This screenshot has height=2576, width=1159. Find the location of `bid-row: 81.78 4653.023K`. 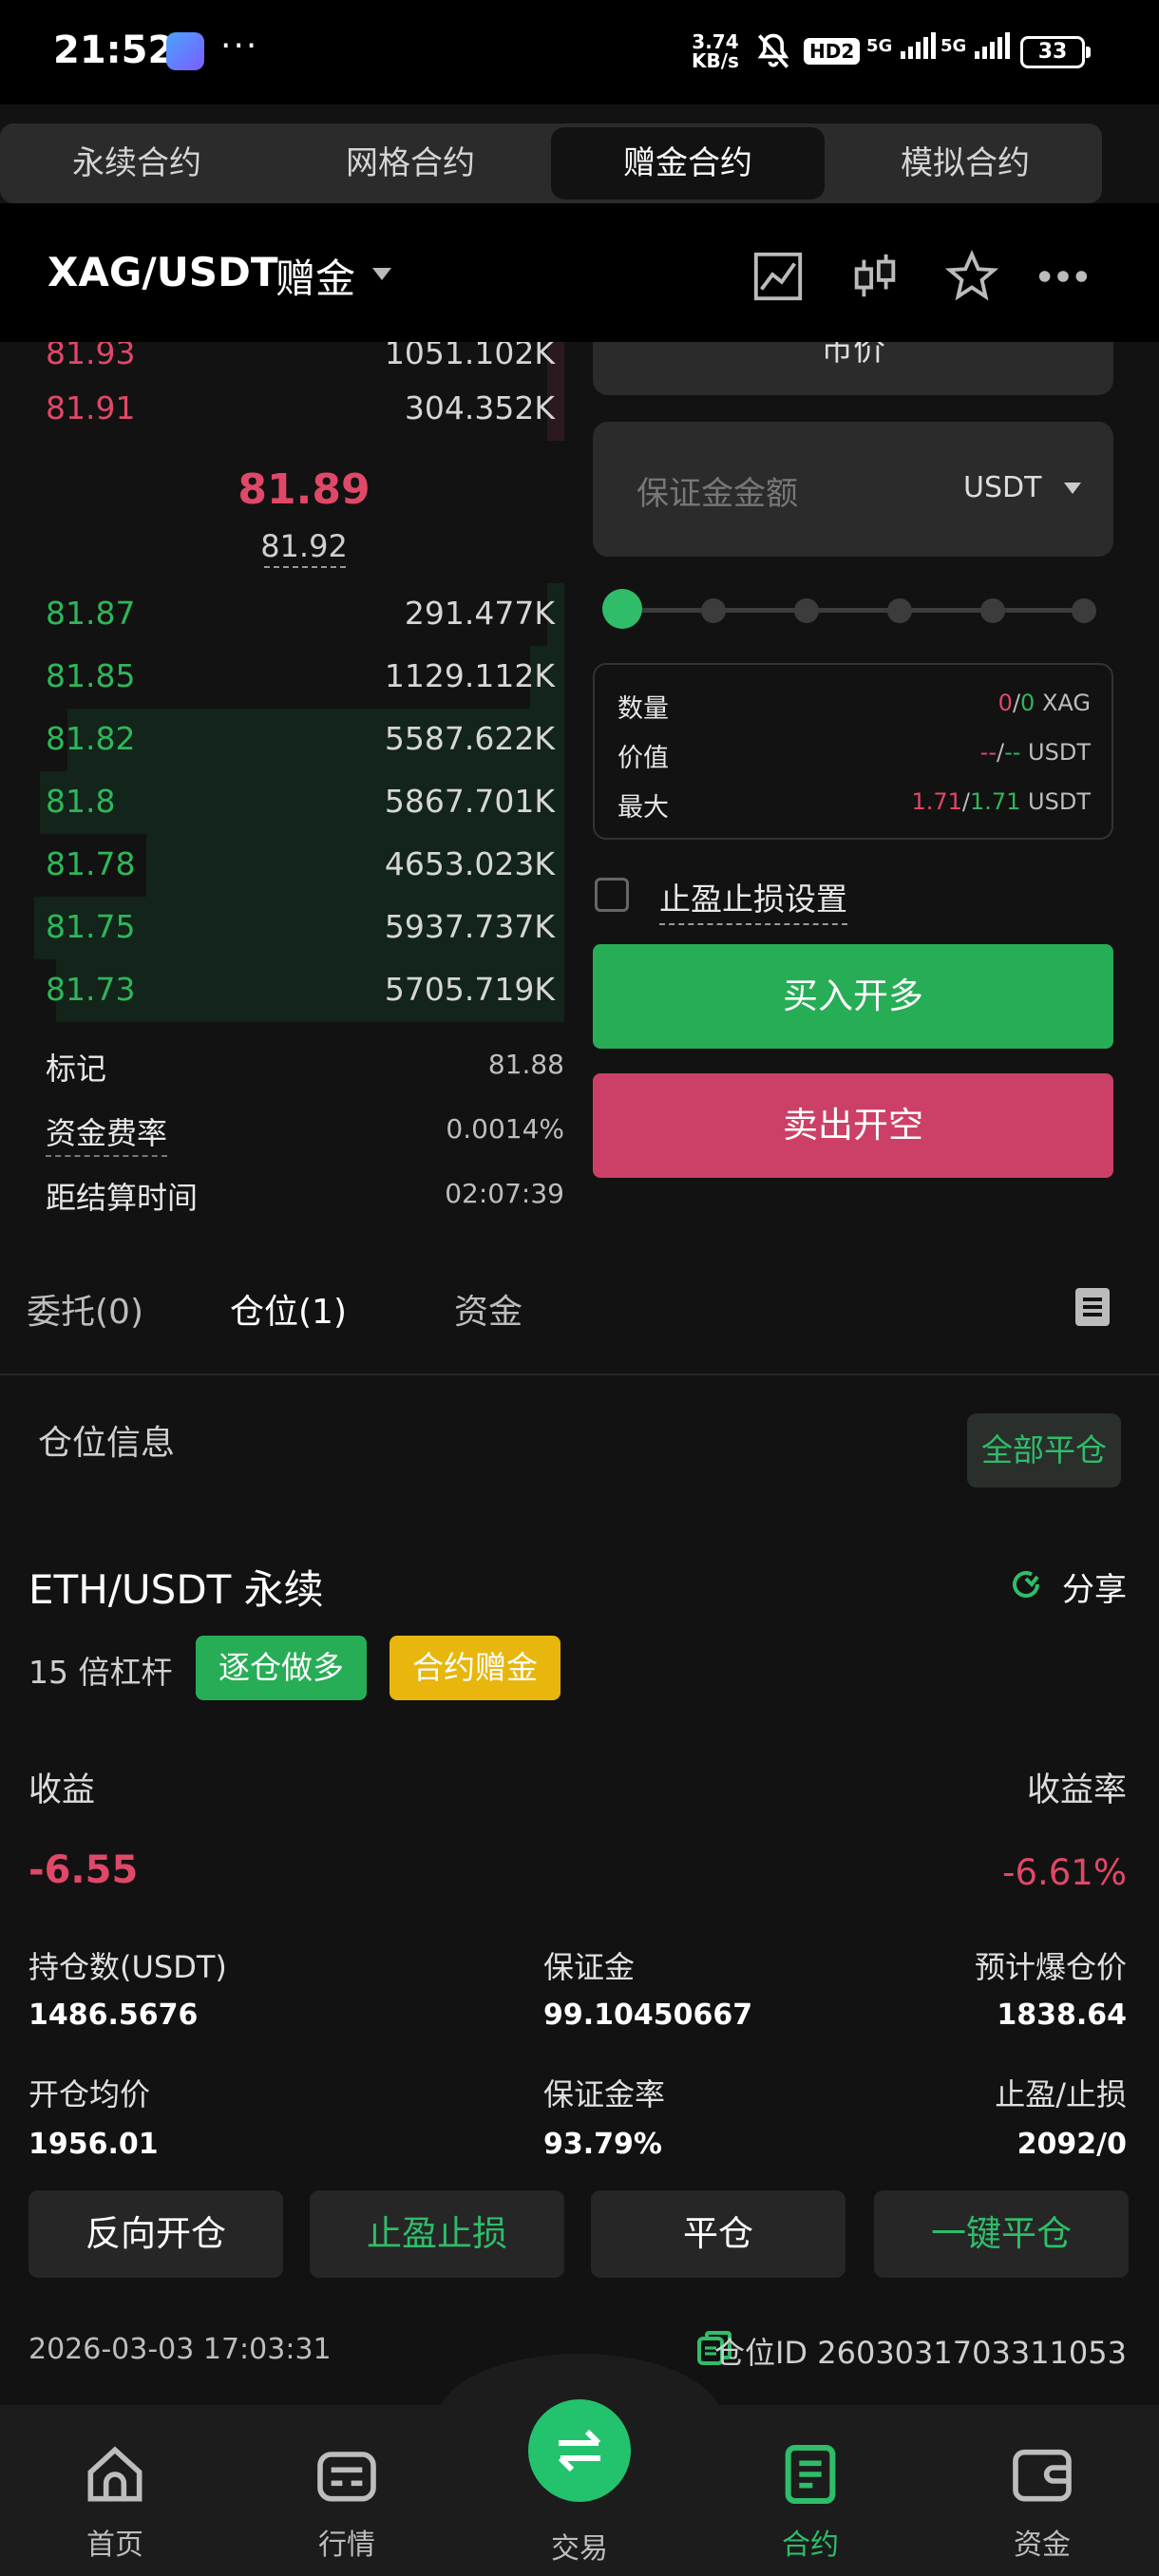

bid-row: 81.78 4653.023K is located at coordinates (282, 865).